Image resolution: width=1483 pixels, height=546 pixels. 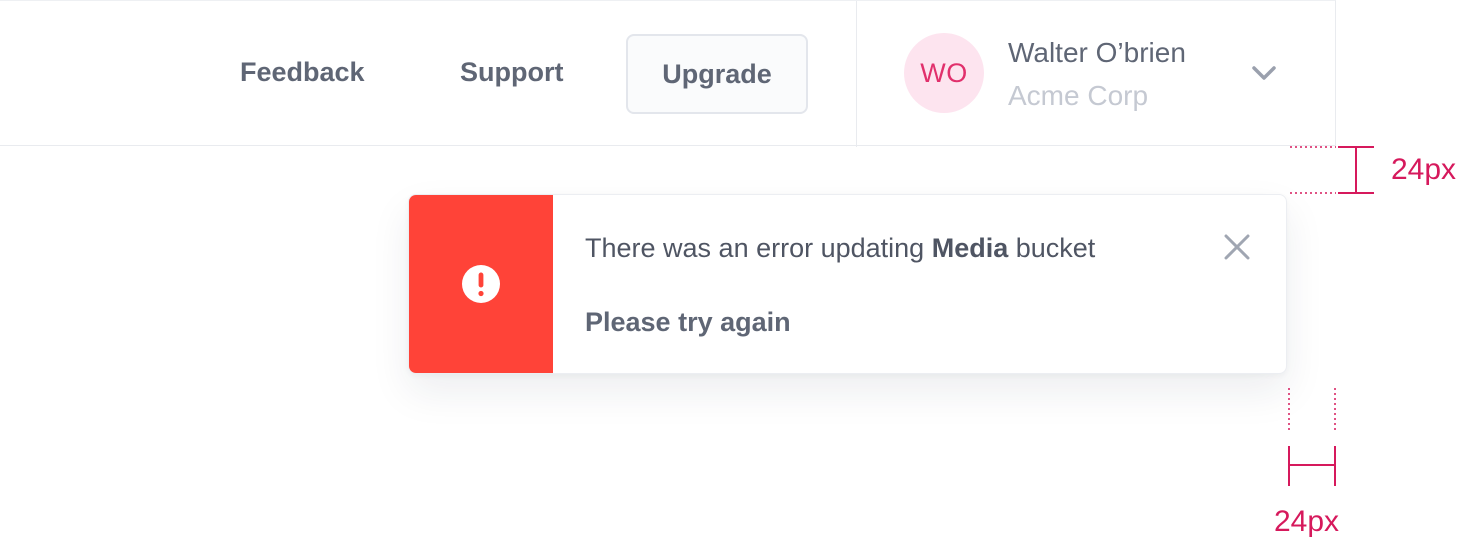 What do you see at coordinates (1424, 169) in the screenshot?
I see `vertical-spacing-label: 24px` at bounding box center [1424, 169].